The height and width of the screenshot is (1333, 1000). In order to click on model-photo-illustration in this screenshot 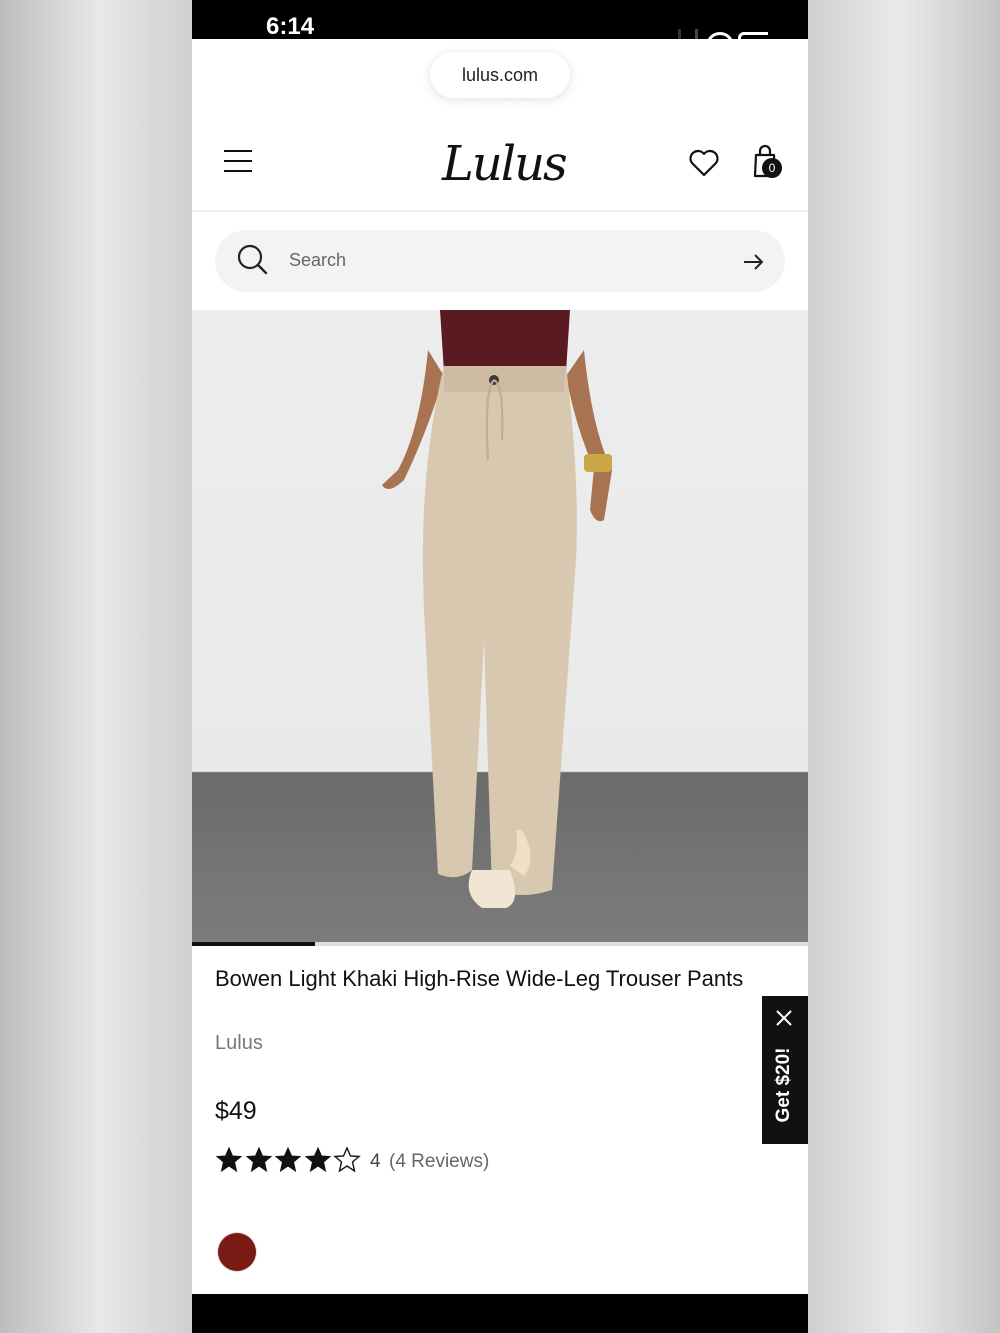, I will do `click(497, 609)`.